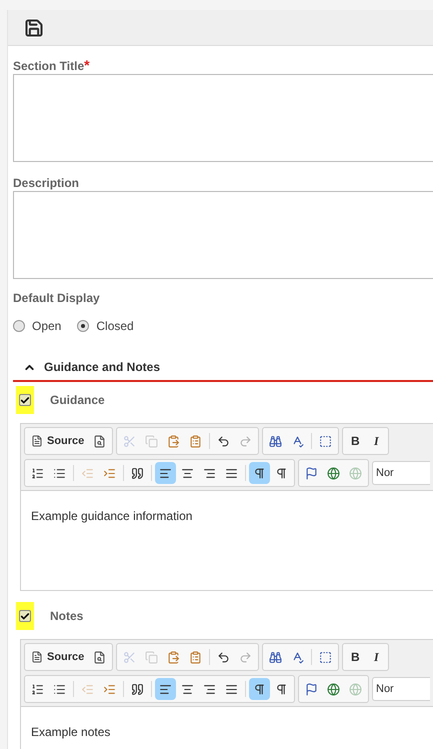 The image size is (433, 749). I want to click on save-icon, so click(34, 28).